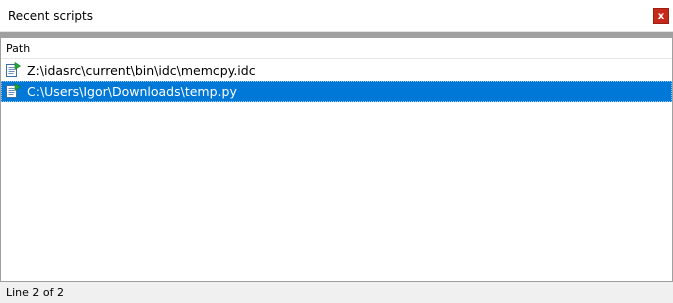 The height and width of the screenshot is (303, 673). I want to click on title-bar: Recent scripts x, so click(336, 16).